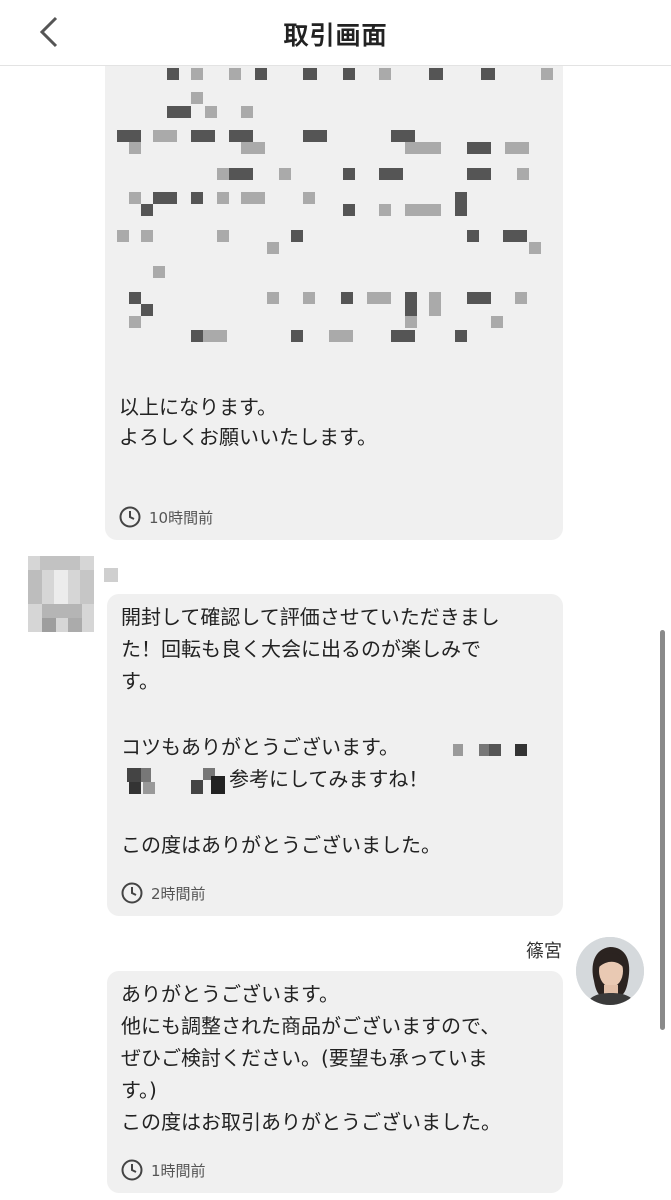  What do you see at coordinates (111, 575) in the screenshot?
I see `redacted-username` at bounding box center [111, 575].